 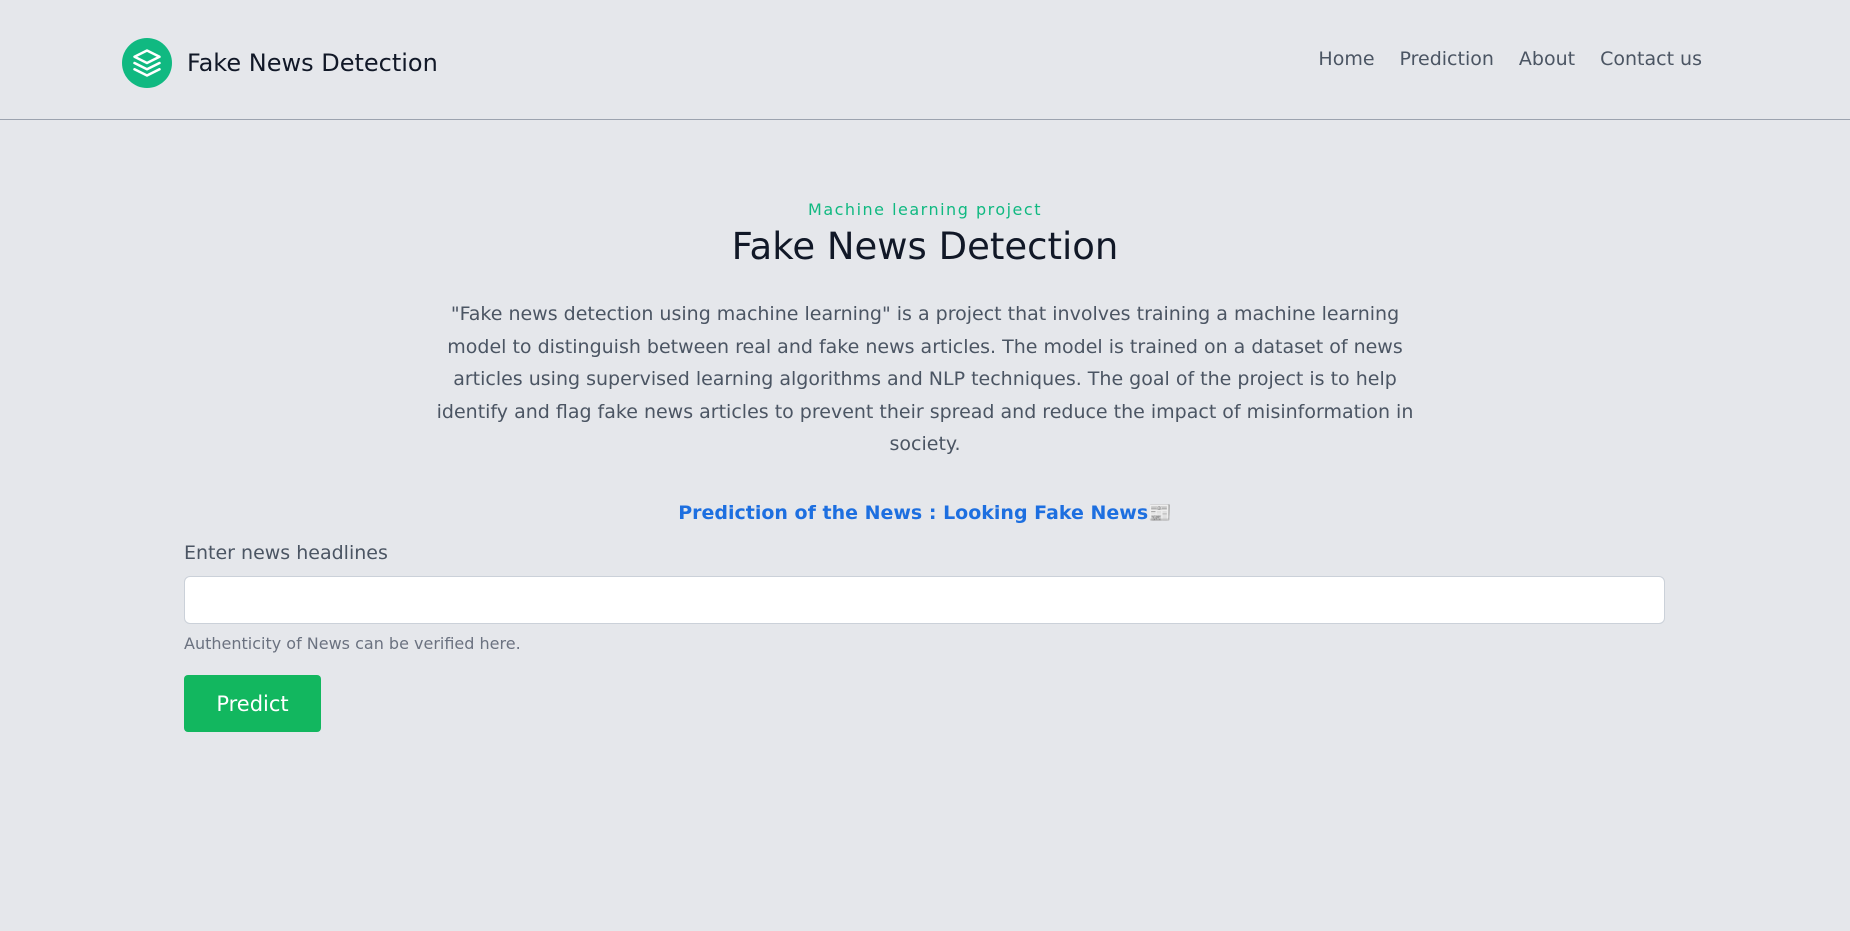 I want to click on main-nav: Home Prediction About Contact us, so click(x=1510, y=59).